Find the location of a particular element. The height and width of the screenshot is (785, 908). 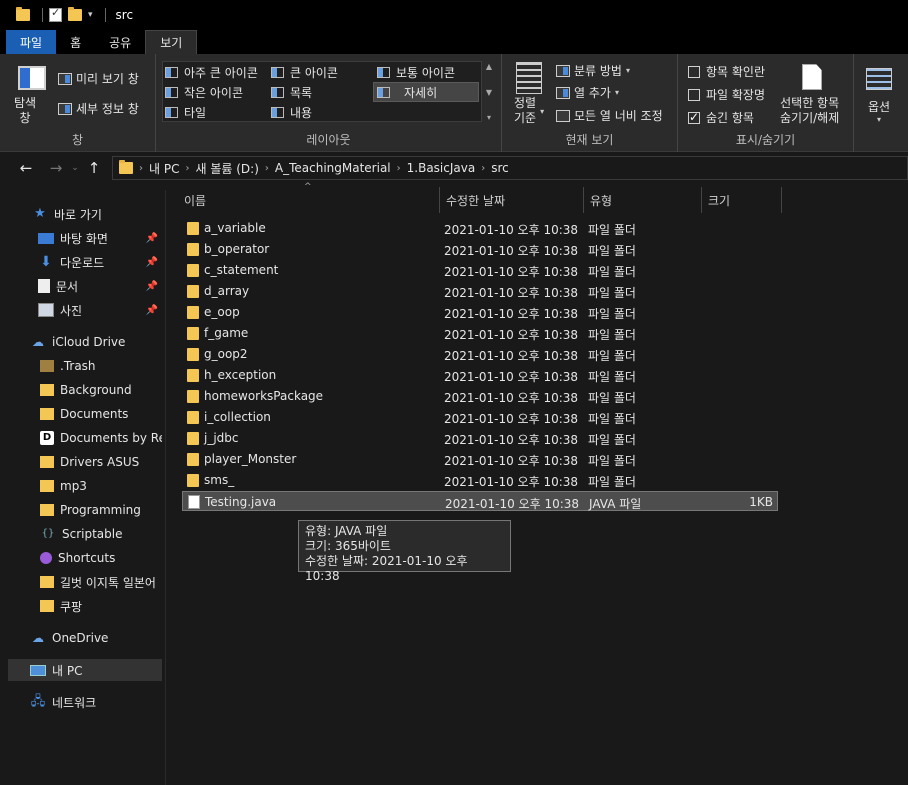

up-arrow-icon: ↑ is located at coordinates (94, 168).